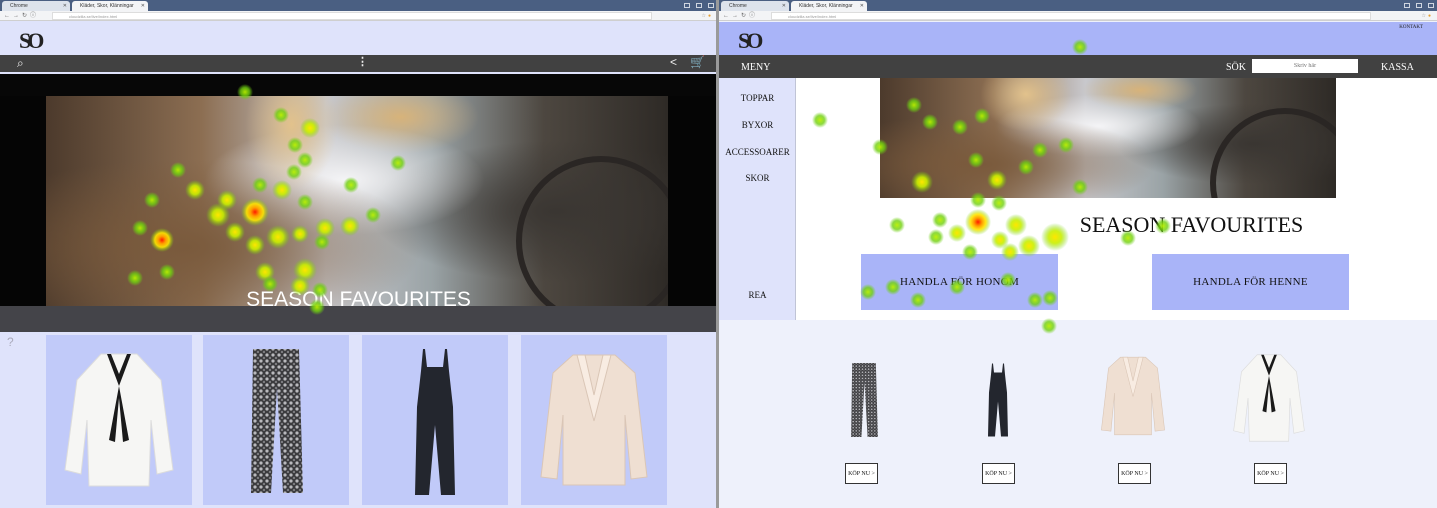 The height and width of the screenshot is (508, 1437). Describe the element at coordinates (1108, 138) in the screenshot. I see `hero-image` at that location.